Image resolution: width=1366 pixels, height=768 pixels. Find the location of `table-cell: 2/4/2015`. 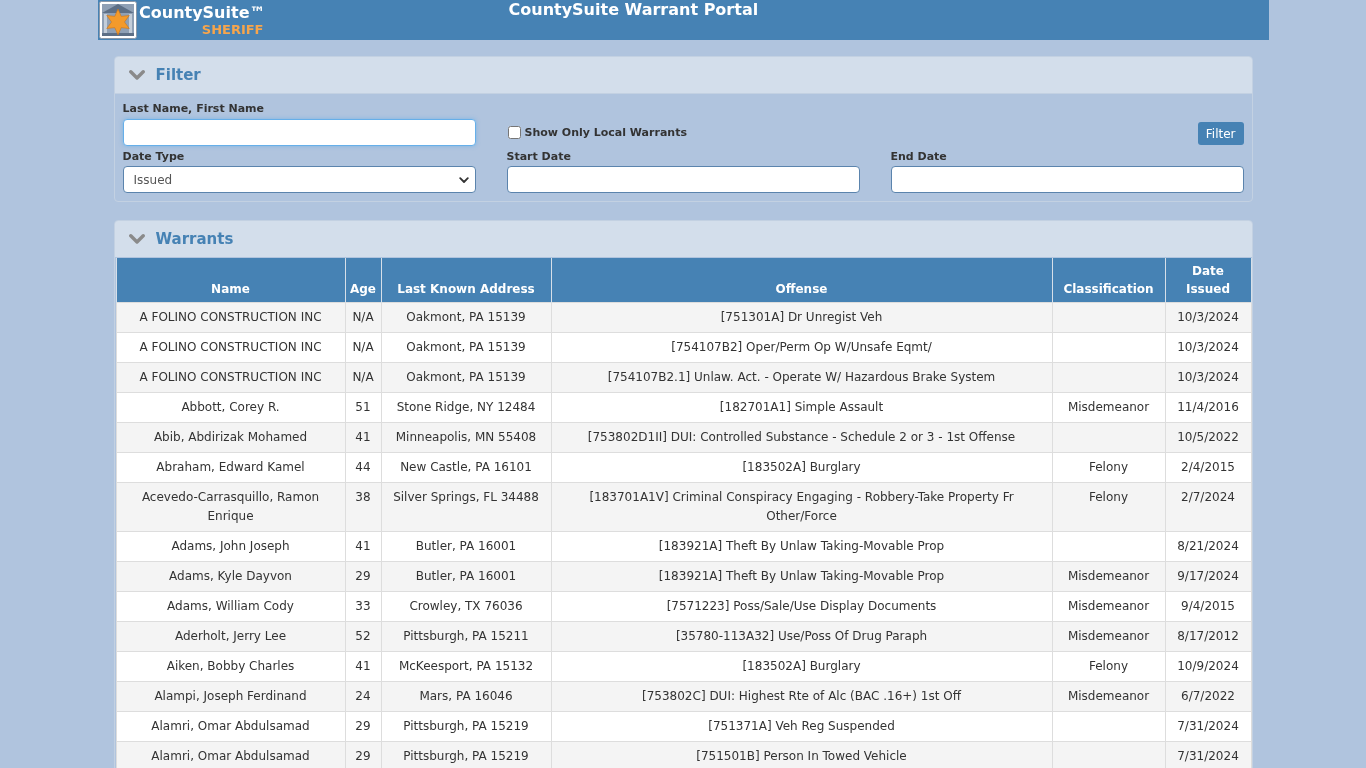

table-cell: 2/4/2015 is located at coordinates (1208, 467).